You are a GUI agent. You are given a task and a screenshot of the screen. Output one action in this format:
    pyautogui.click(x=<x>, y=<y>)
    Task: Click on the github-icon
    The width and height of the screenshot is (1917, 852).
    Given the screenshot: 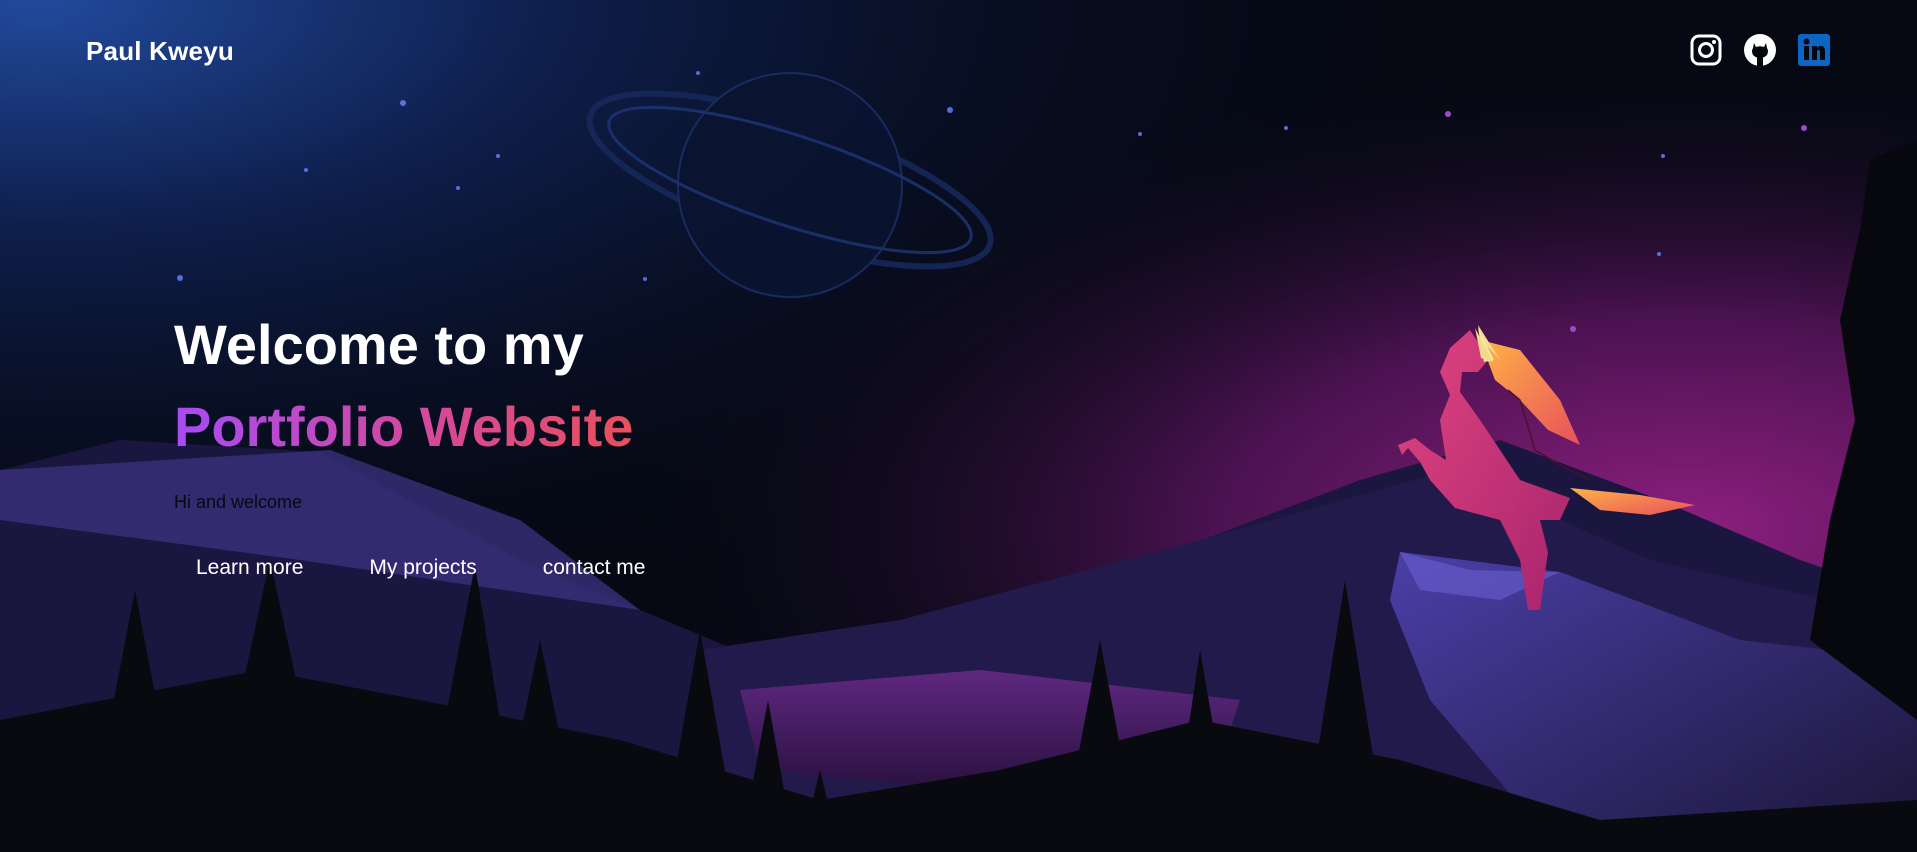 What is the action you would take?
    pyautogui.click(x=1760, y=50)
    